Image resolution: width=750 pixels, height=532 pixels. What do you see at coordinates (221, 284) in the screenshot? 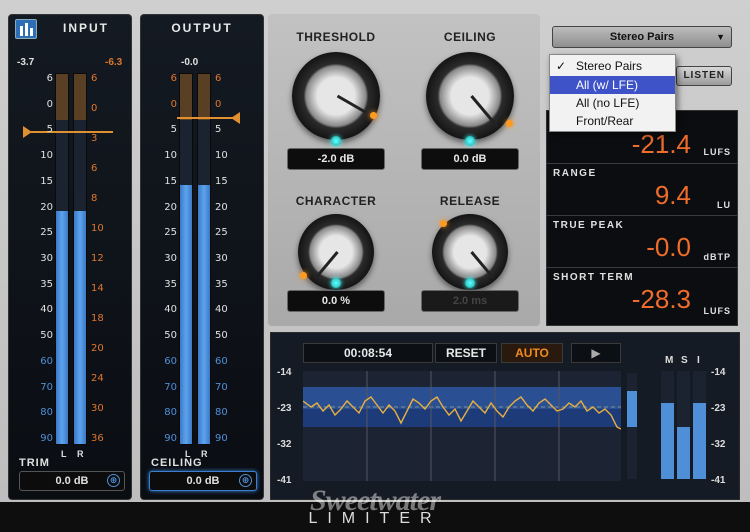
I see `scale-tick: 35` at bounding box center [221, 284].